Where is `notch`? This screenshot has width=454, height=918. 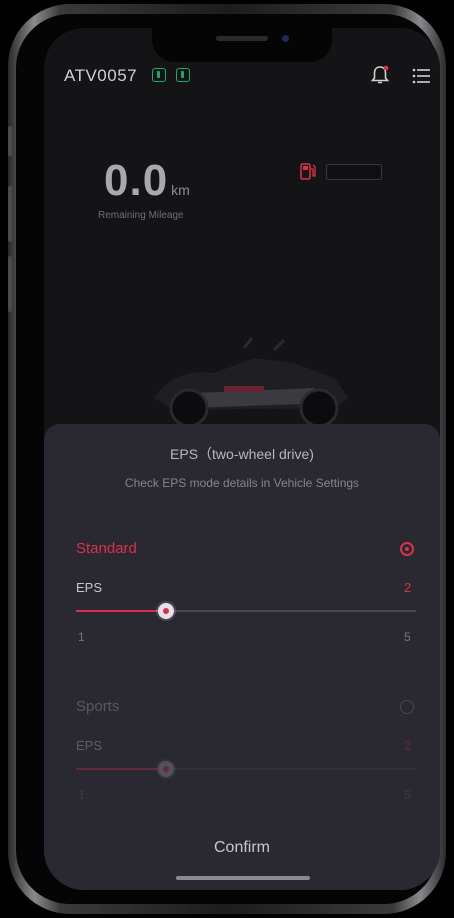
notch is located at coordinates (242, 45).